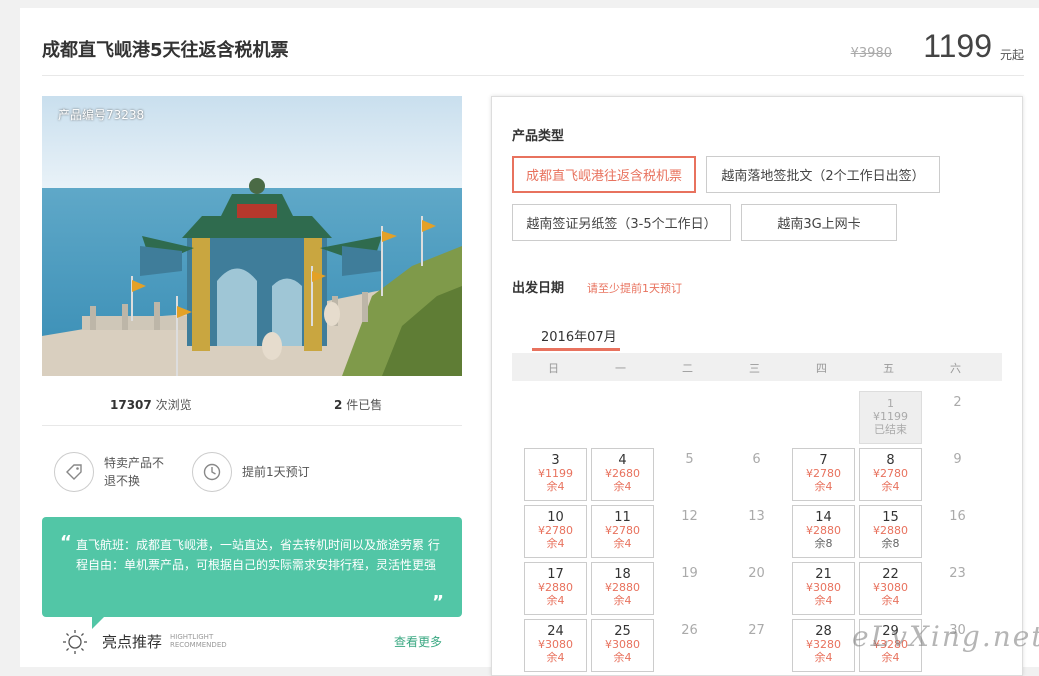 The image size is (1039, 676). Describe the element at coordinates (756, 531) in the screenshot. I see `calendar-day-13: 13` at that location.